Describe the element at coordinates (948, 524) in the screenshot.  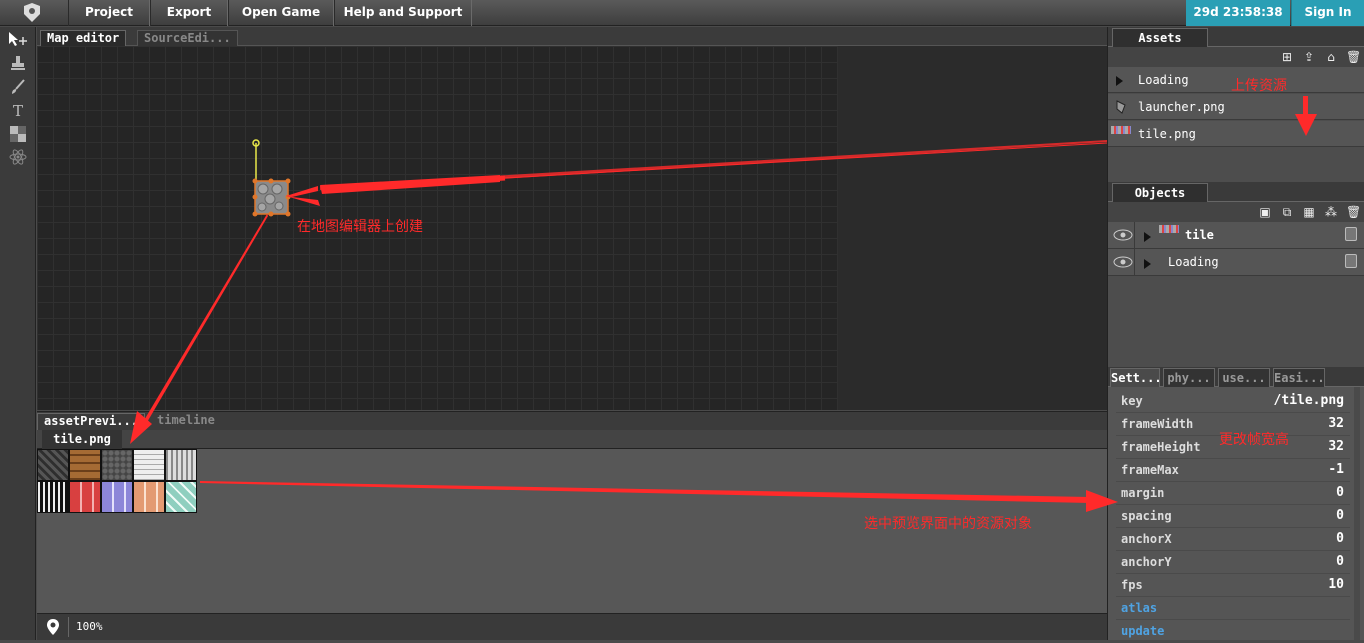
I see `annotation-select-asset: 选中预览界面中的资源对象` at that location.